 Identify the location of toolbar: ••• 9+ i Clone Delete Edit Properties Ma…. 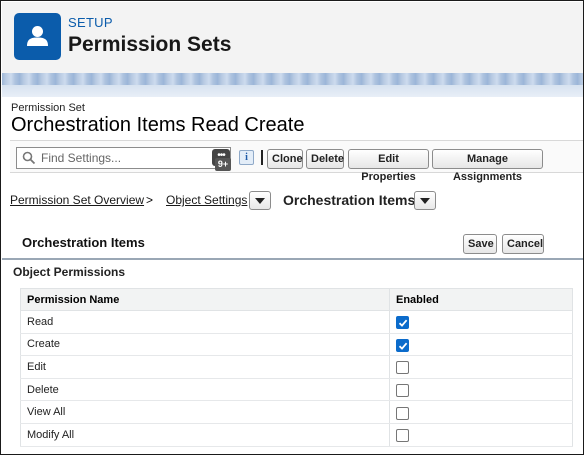
(296, 161).